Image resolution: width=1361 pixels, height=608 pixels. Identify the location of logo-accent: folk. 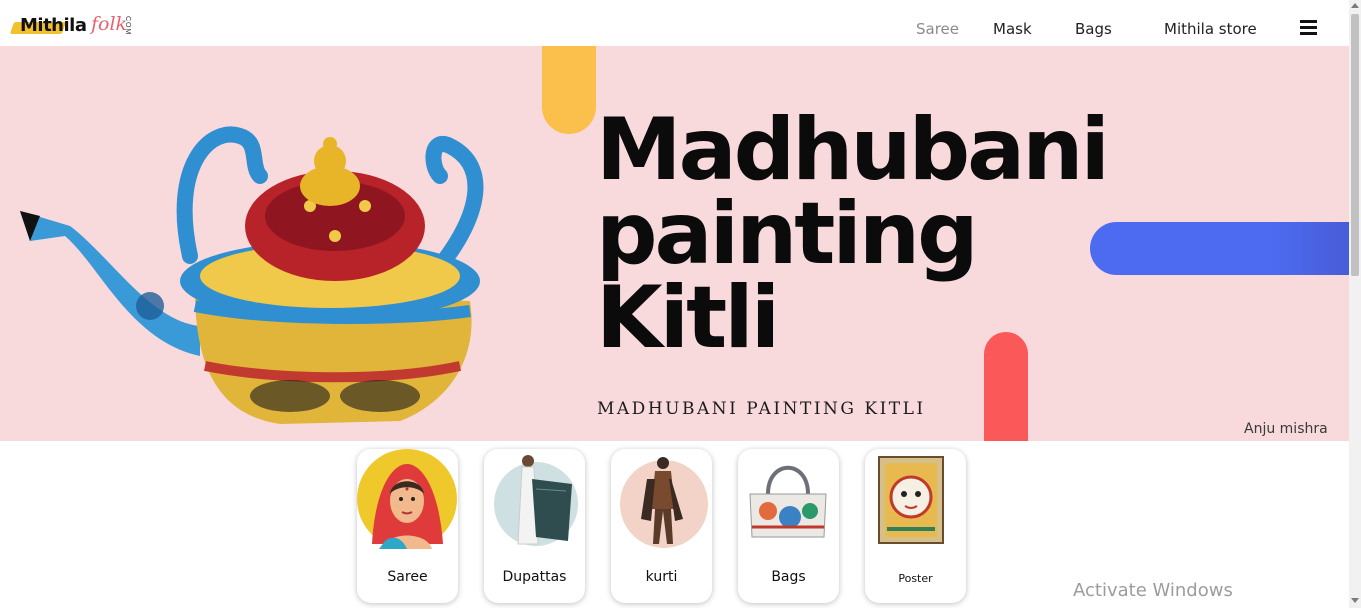
(109, 24).